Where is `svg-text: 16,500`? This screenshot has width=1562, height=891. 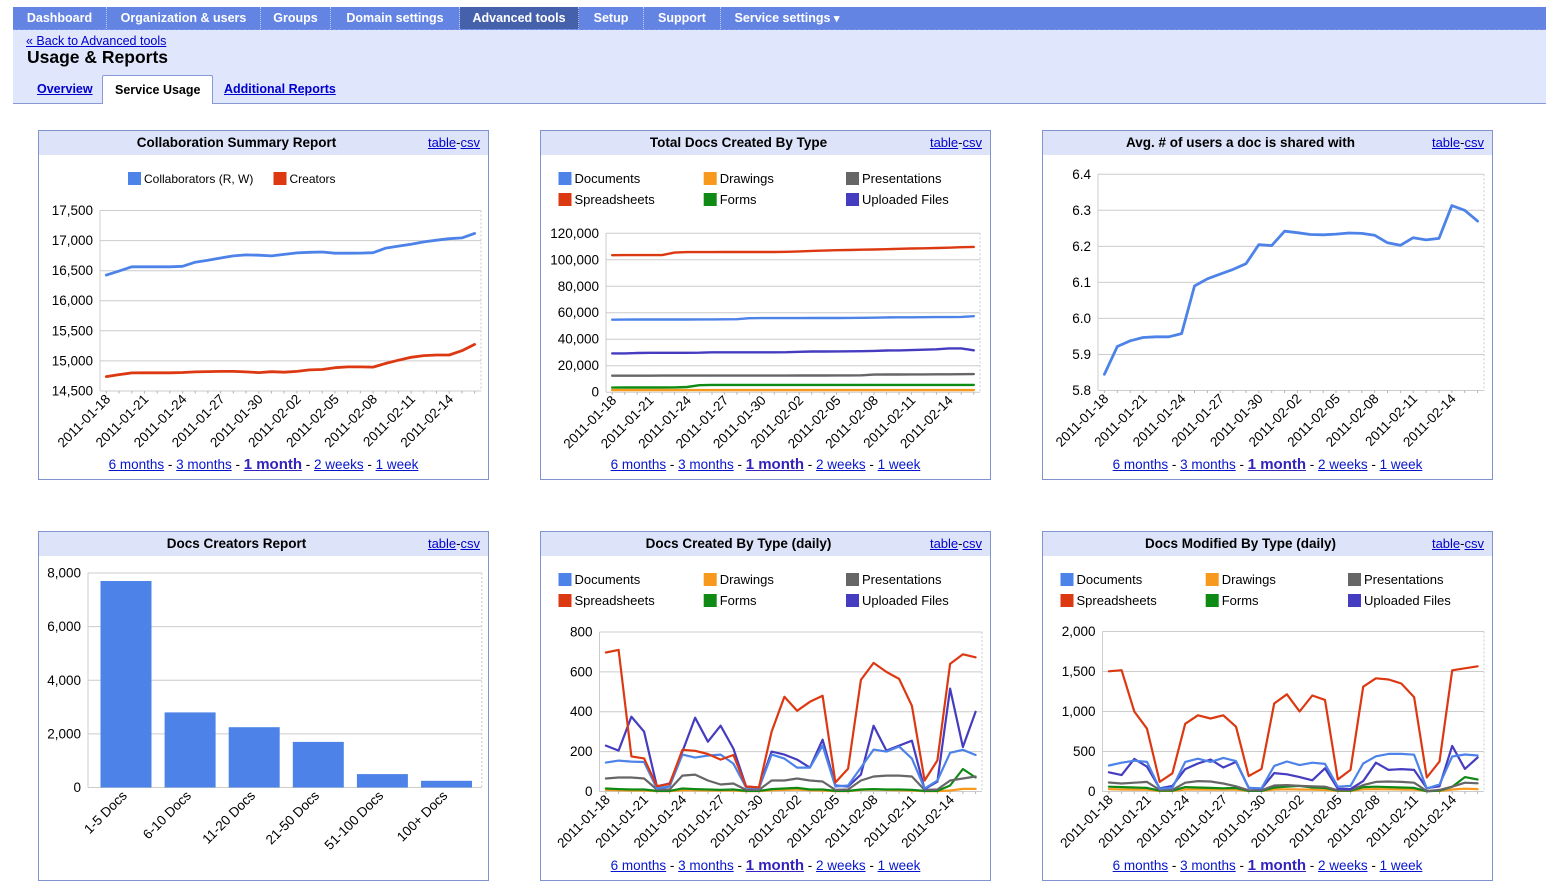
svg-text: 16,500 is located at coordinates (72, 270).